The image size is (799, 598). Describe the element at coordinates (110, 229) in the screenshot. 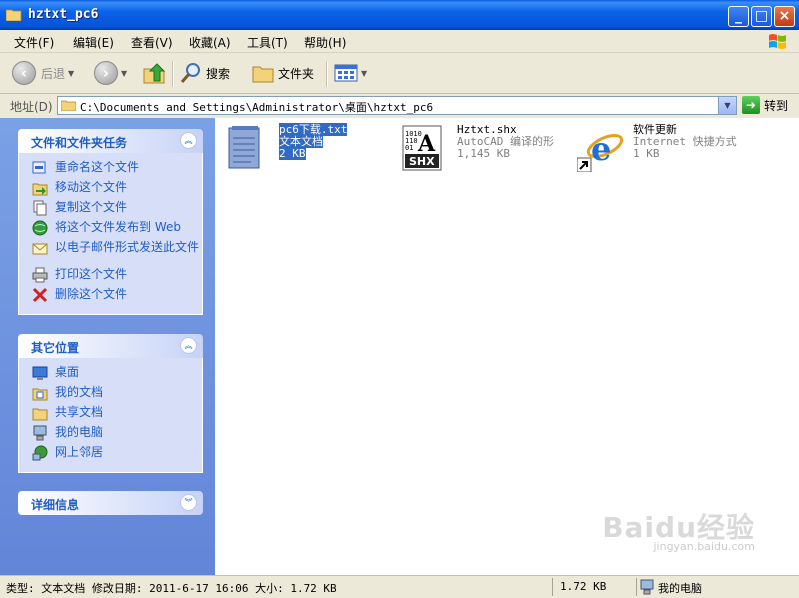

I see `task-publish-web: 将这个文件发布到 Web` at that location.